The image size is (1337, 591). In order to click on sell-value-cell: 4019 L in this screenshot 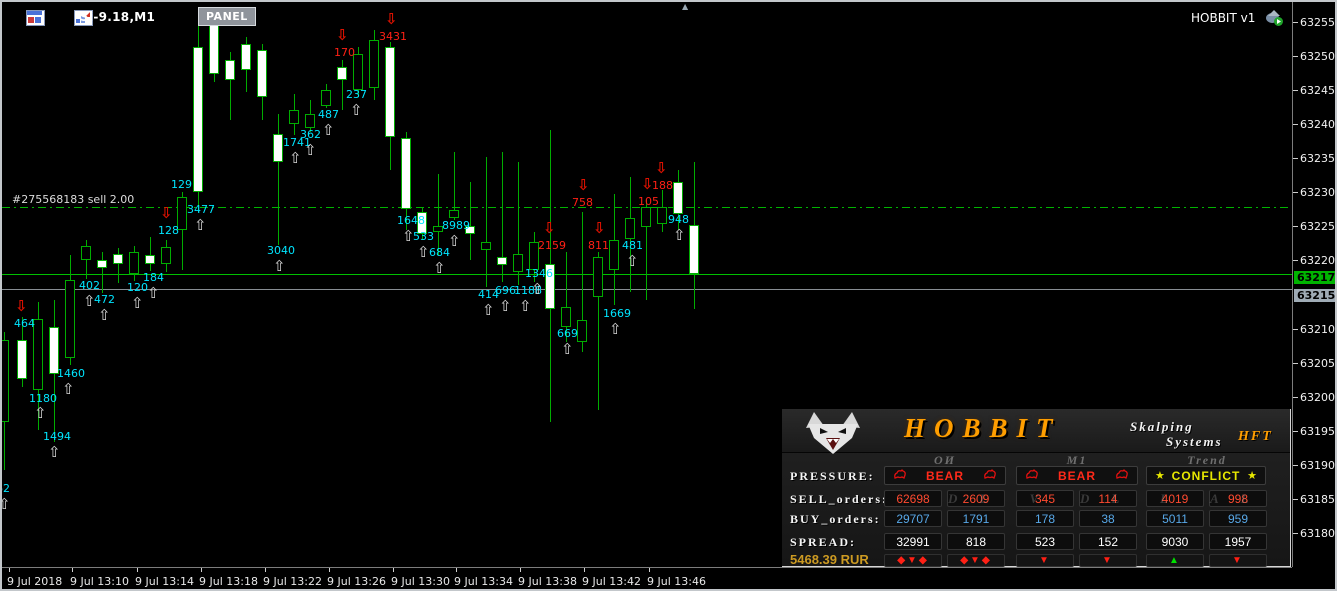, I will do `click(1175, 498)`.